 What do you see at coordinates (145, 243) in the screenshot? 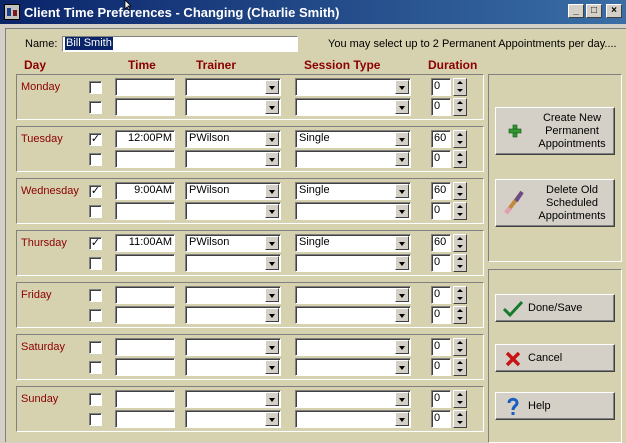
I see `time-input: 11:00AM` at bounding box center [145, 243].